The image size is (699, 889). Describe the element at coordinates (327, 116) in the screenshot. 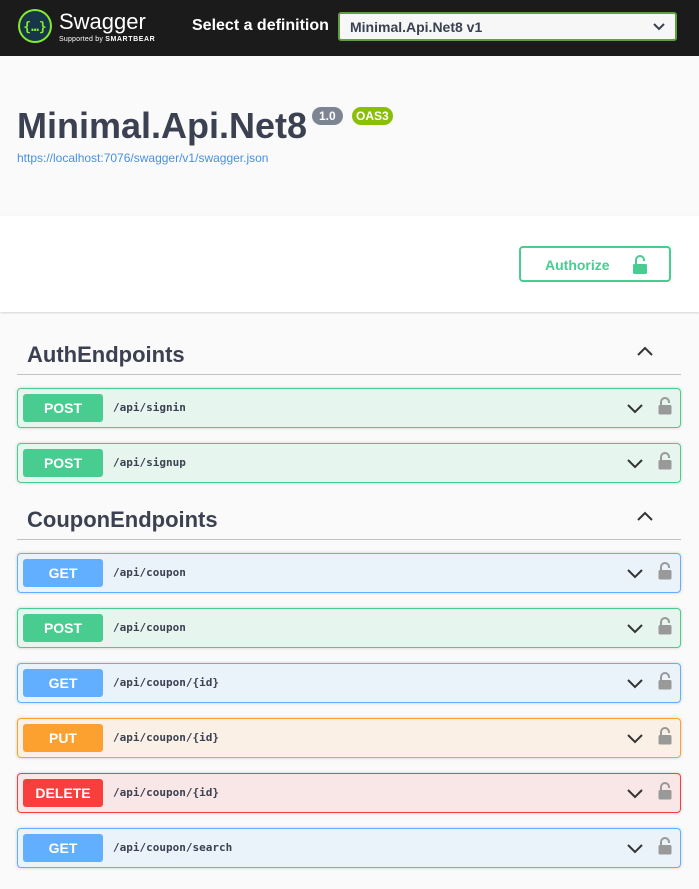

I see `version-badge: 1.0` at that location.